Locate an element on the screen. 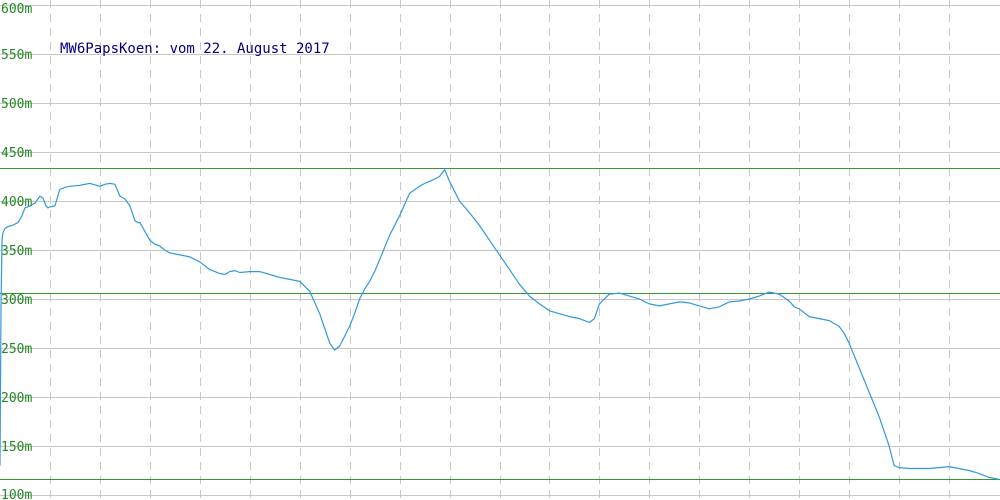 Image resolution: width=1000 pixels, height=500 pixels. y-tick-label-300: 300m is located at coordinates (16, 300).